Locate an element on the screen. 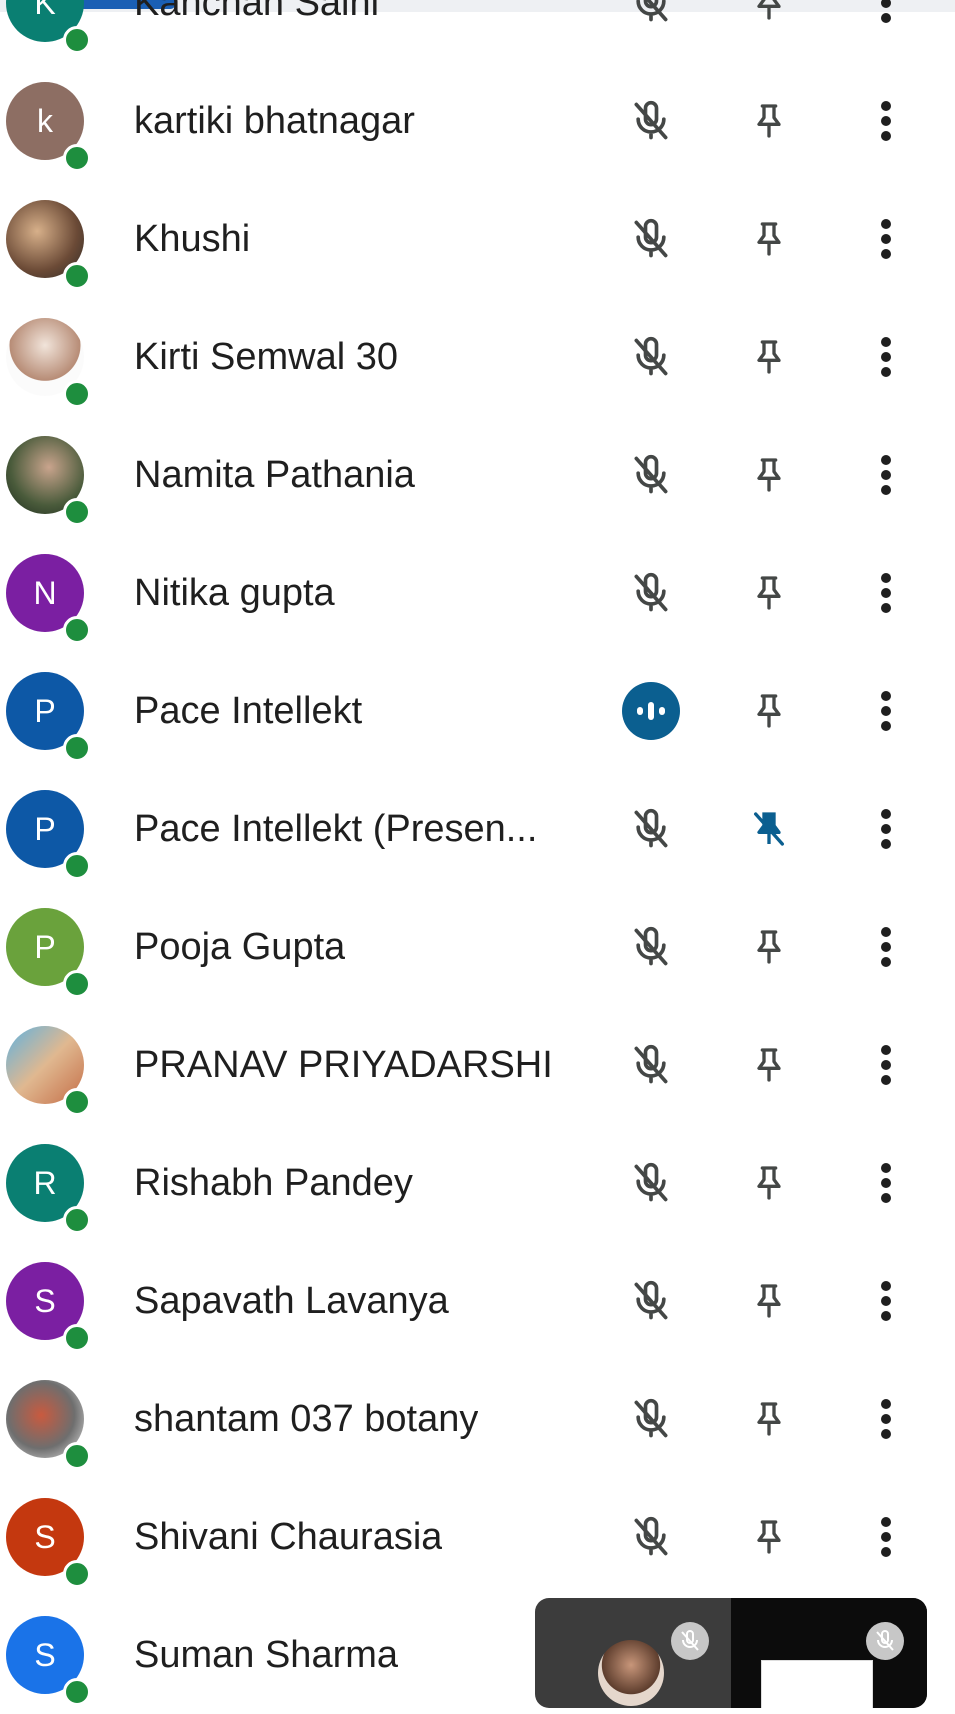 The height and width of the screenshot is (1714, 955). participant-row: k kartiki bhatnagar is located at coordinates (477, 121).